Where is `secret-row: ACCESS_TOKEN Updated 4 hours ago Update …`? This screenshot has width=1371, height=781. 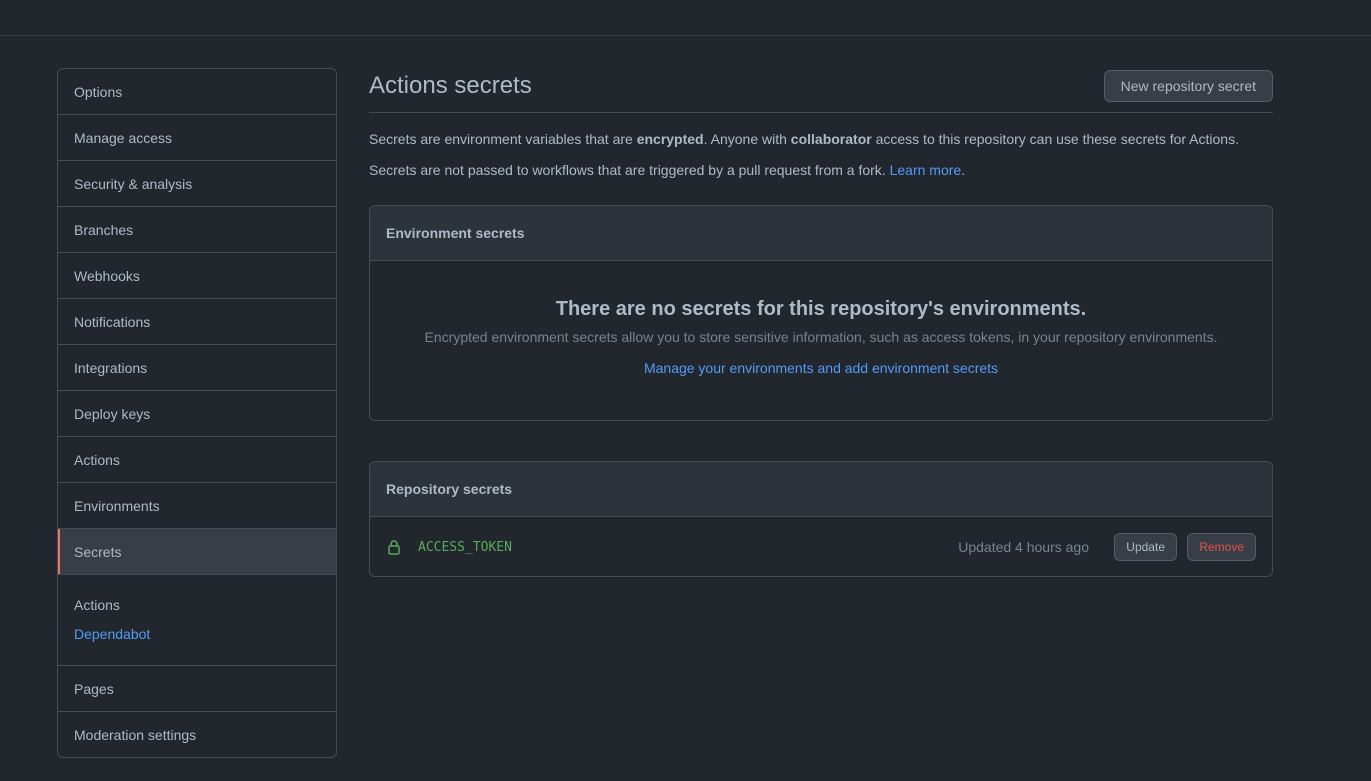 secret-row: ACCESS_TOKEN Updated 4 hours ago Update … is located at coordinates (821, 546).